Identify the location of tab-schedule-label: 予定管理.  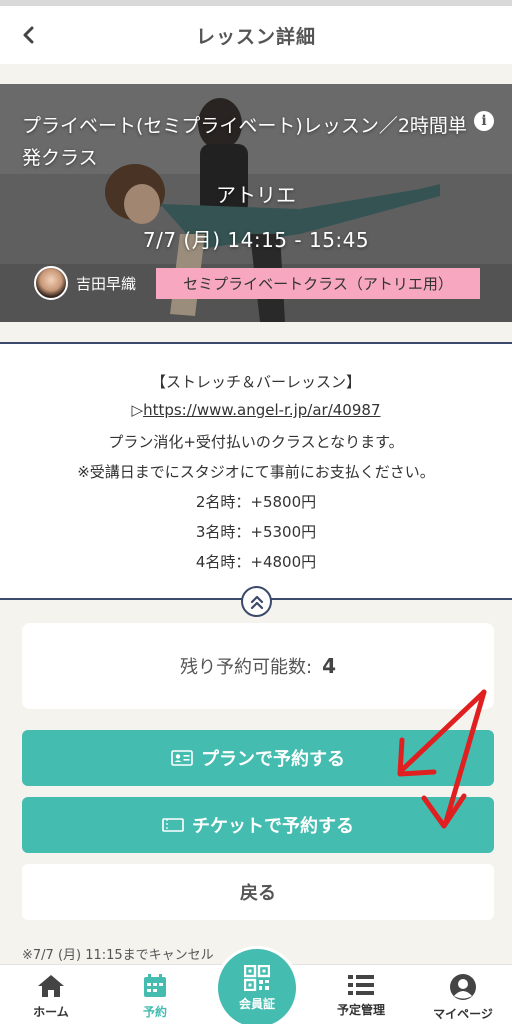
(360, 1010).